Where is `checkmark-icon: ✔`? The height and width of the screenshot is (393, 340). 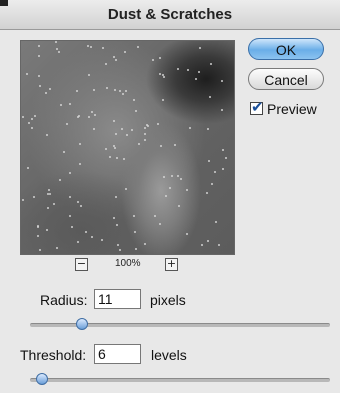 checkmark-icon: ✔ is located at coordinates (257, 107).